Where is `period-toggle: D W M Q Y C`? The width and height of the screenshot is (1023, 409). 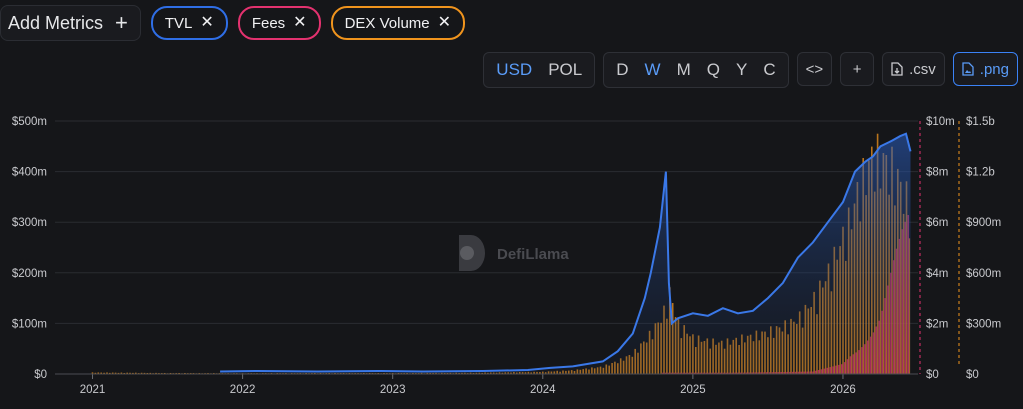 period-toggle: D W M Q Y C is located at coordinates (696, 70).